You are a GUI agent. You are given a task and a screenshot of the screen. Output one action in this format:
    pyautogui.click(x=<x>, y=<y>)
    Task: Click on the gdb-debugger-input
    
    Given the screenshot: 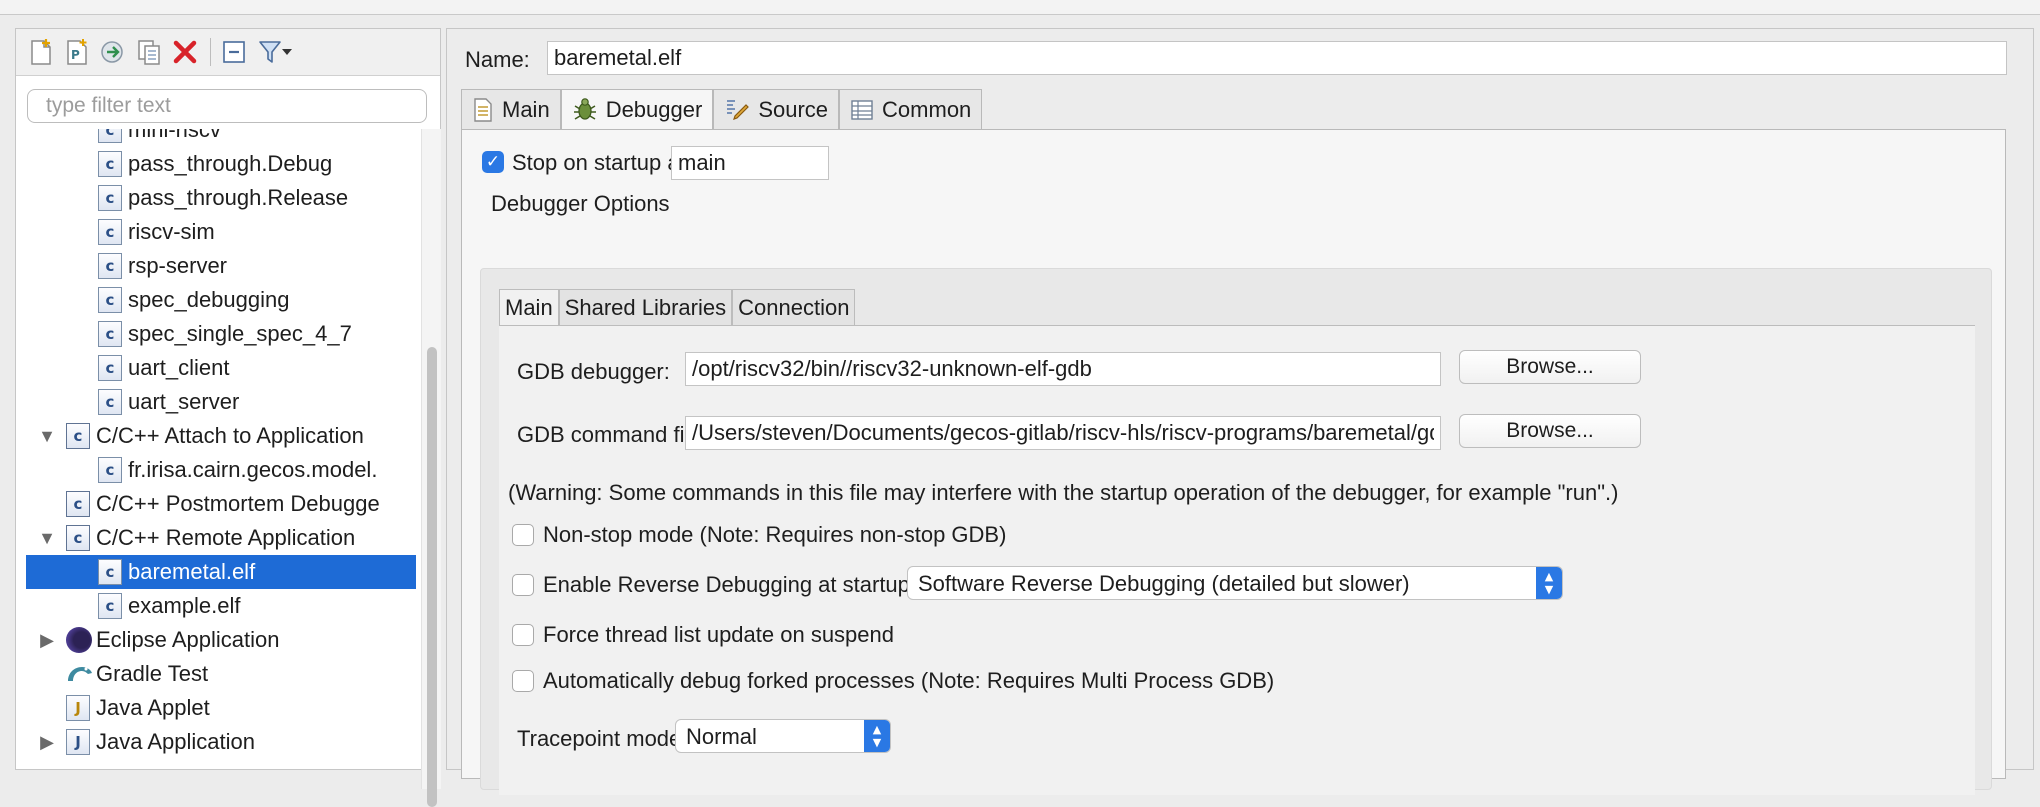 What is the action you would take?
    pyautogui.click(x=1063, y=369)
    